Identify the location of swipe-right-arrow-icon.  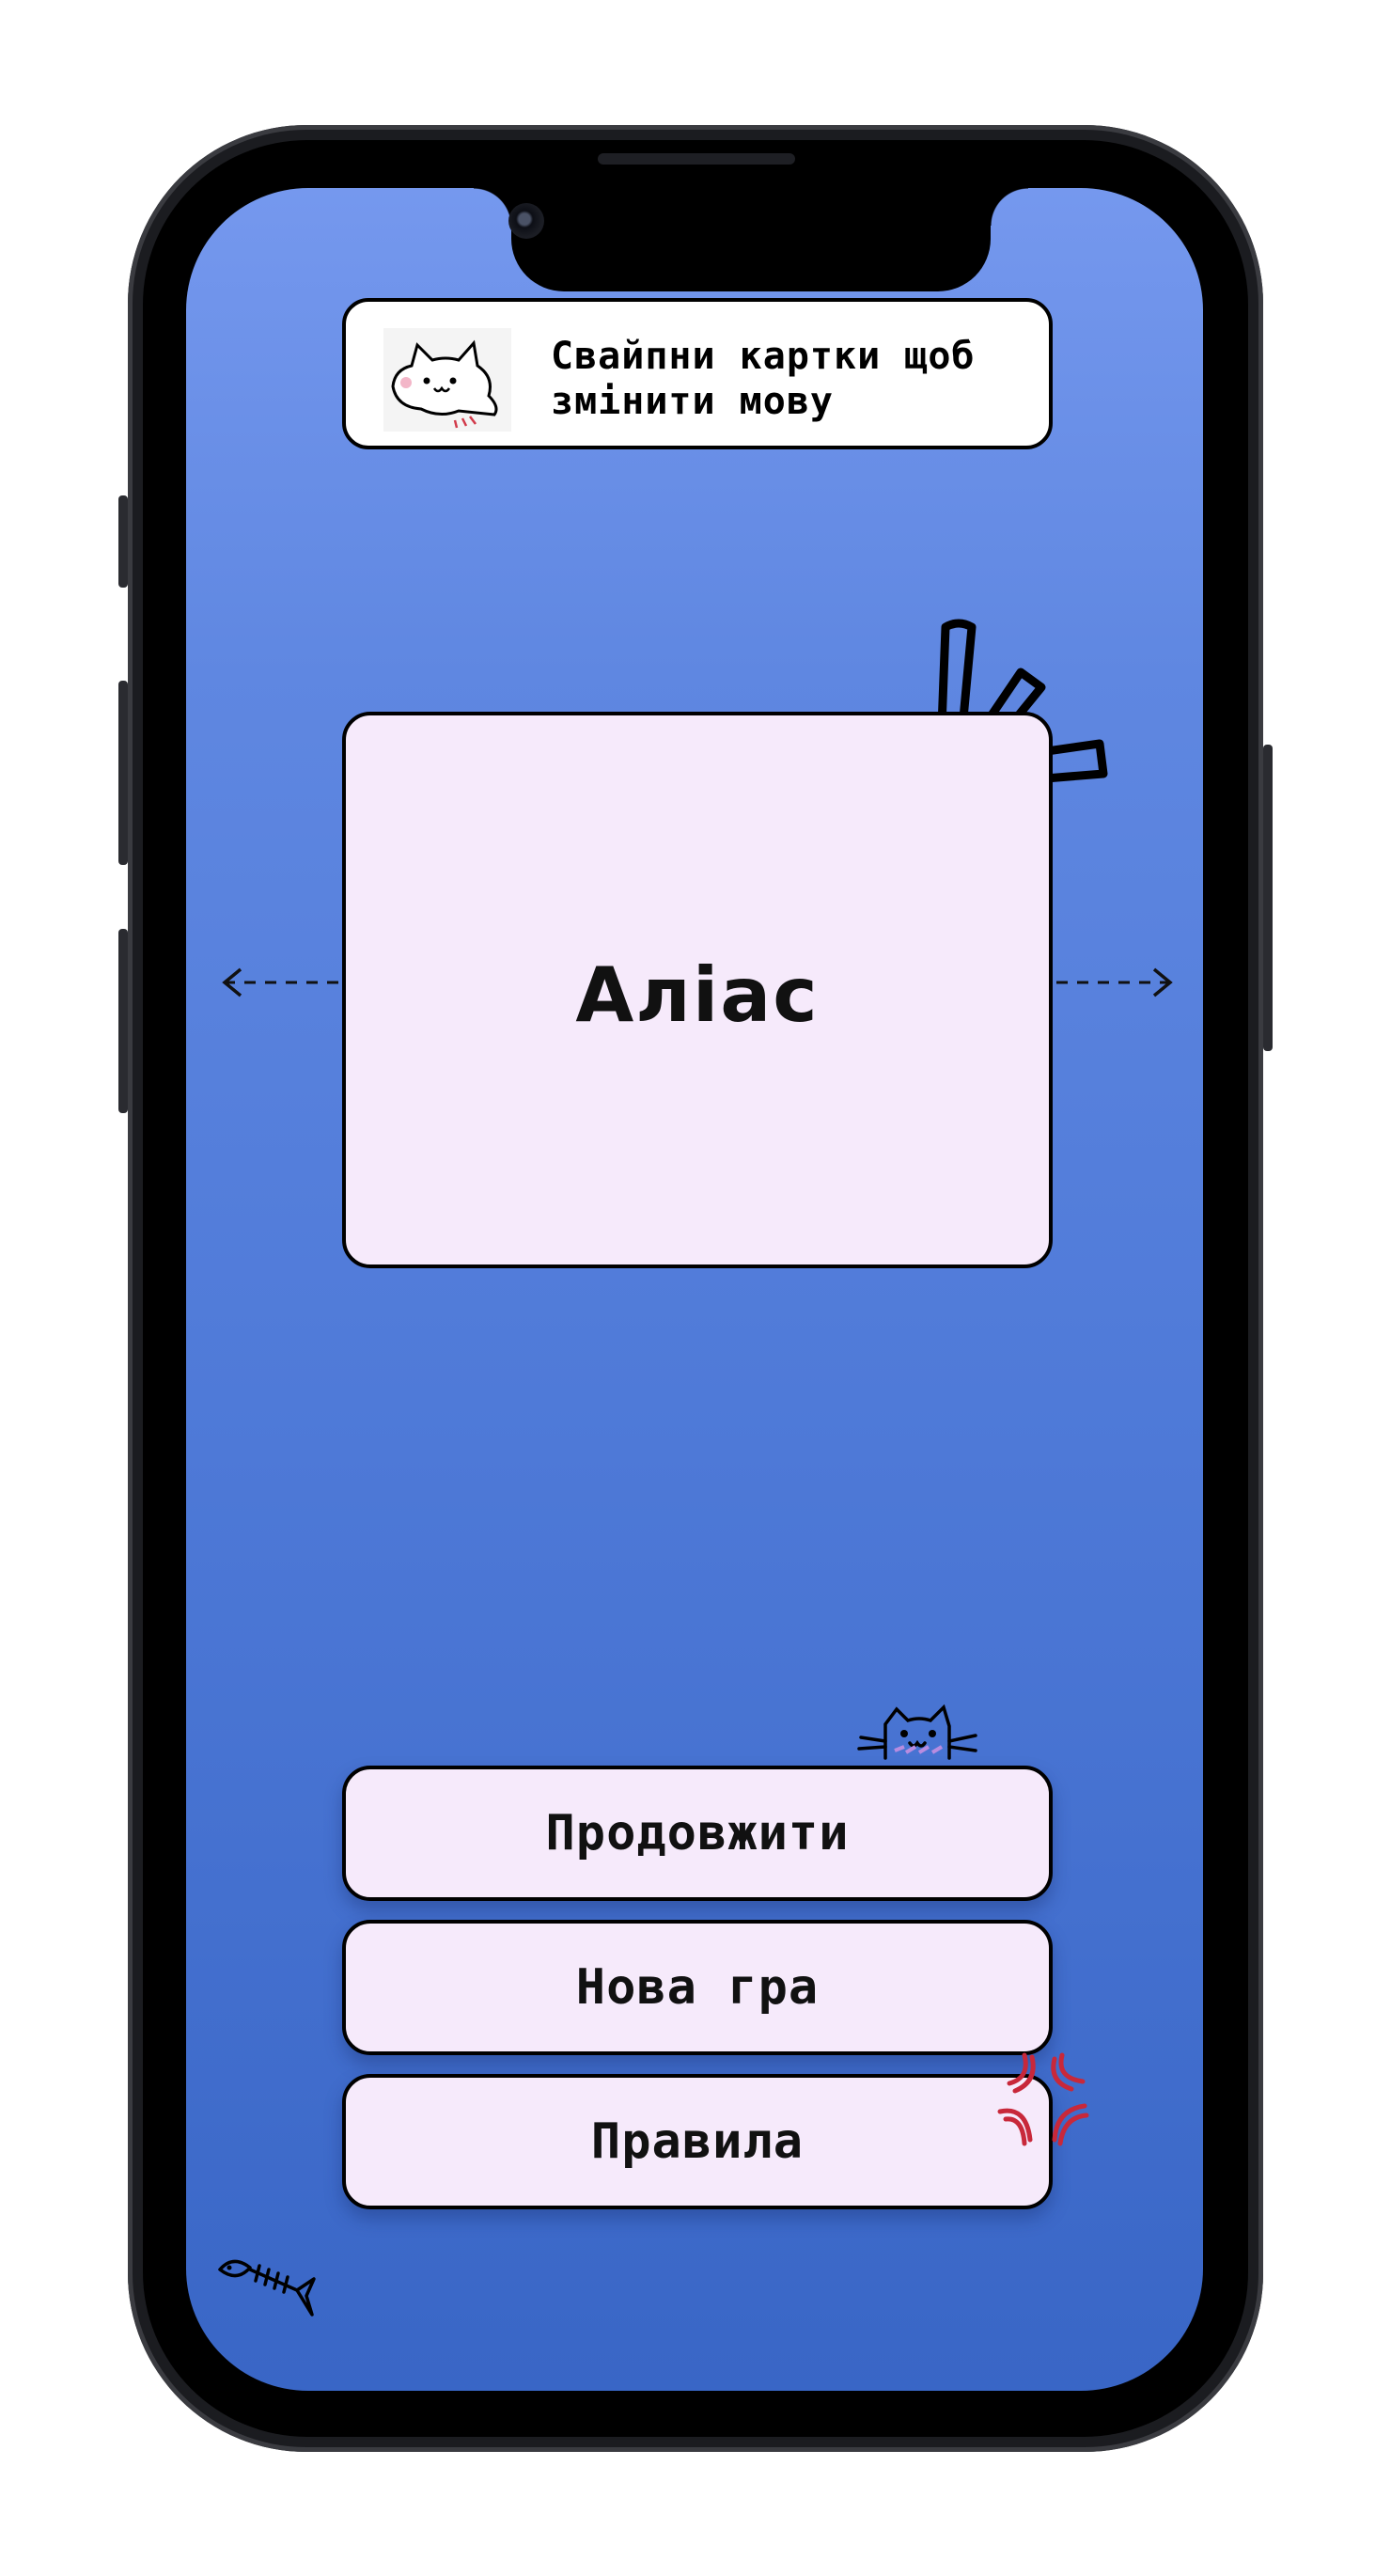
(1113, 983).